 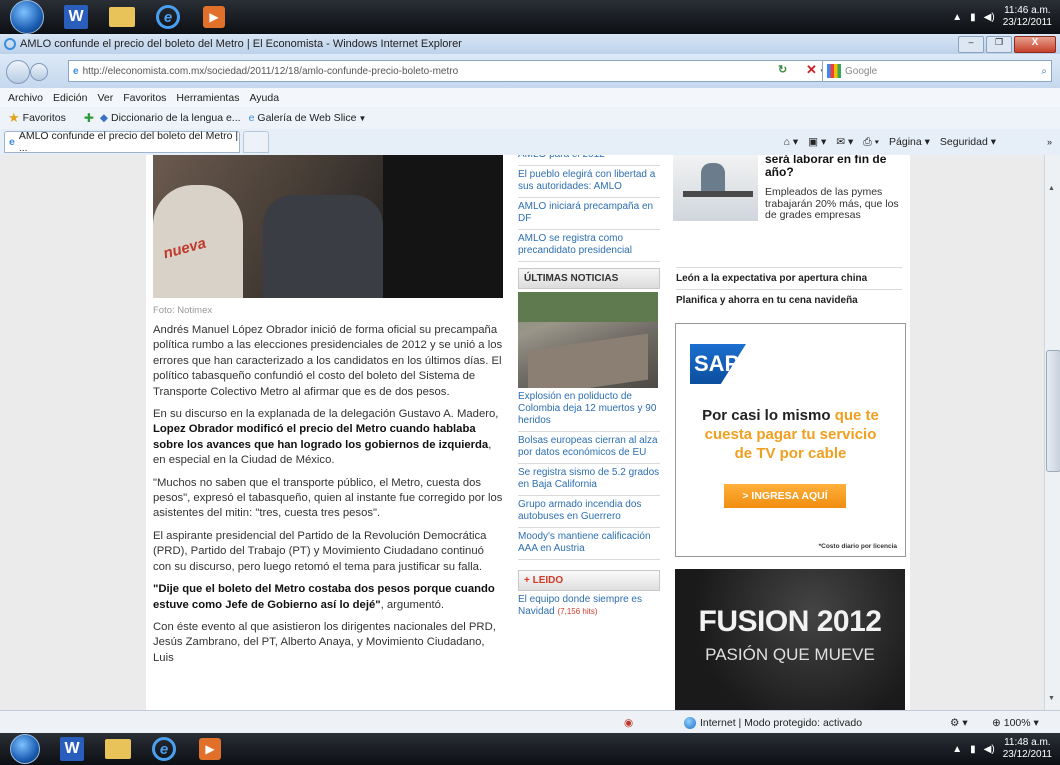 What do you see at coordinates (89, 118) in the screenshot?
I see `add-favorite-icon: ✚` at bounding box center [89, 118].